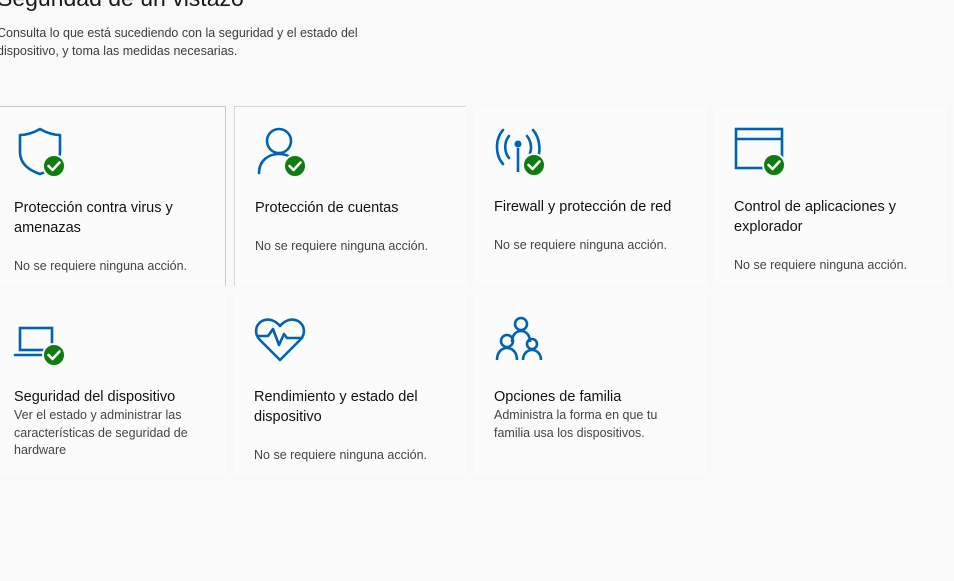 Image resolution: width=954 pixels, height=581 pixels. I want to click on browser-window-icon, so click(760, 150).